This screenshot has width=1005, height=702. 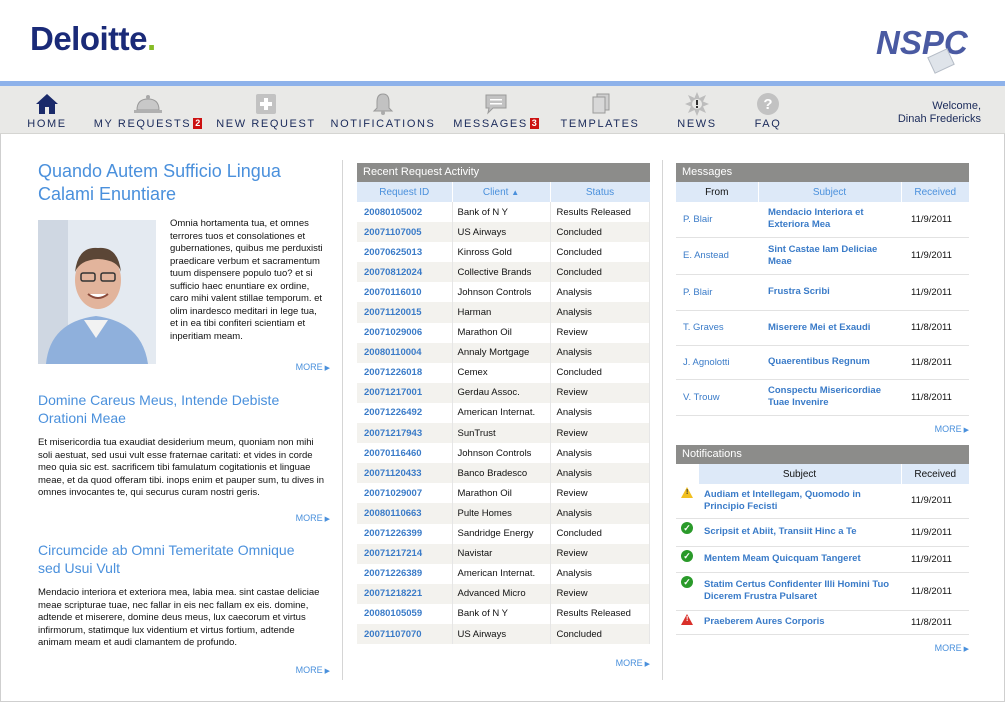 What do you see at coordinates (503, 493) in the screenshot?
I see `request-row: 20071029007 Marathon Oil Review` at bounding box center [503, 493].